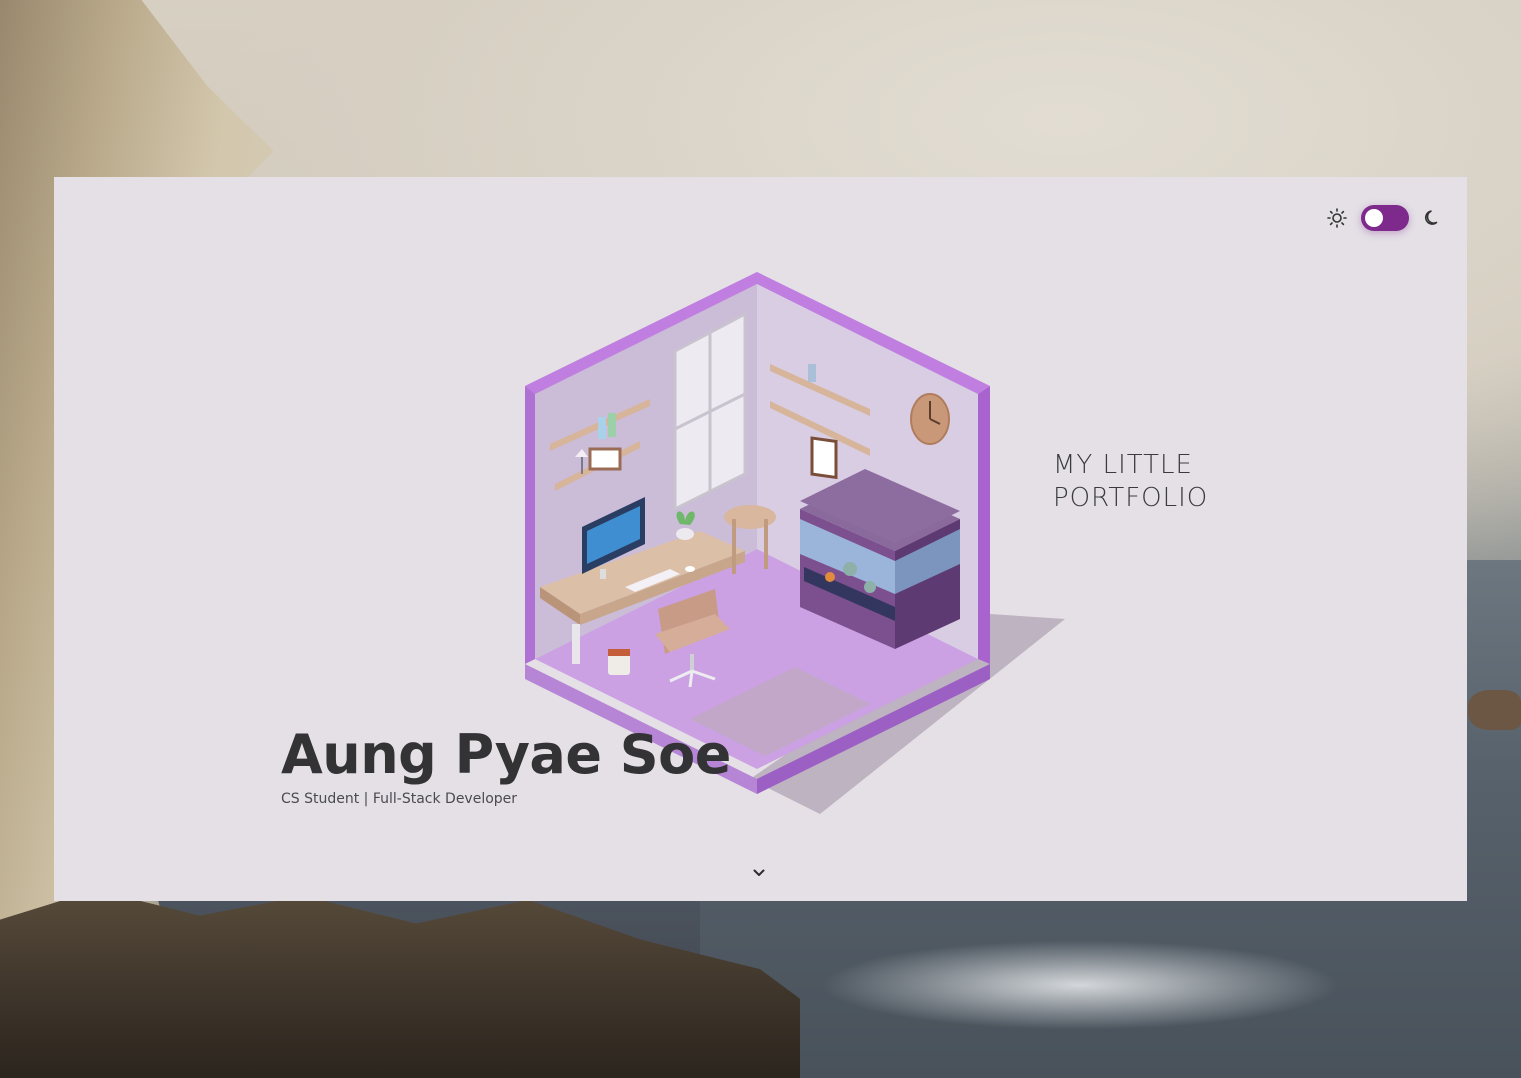  Describe the element at coordinates (1337, 218) in the screenshot. I see `sun-icon` at that location.